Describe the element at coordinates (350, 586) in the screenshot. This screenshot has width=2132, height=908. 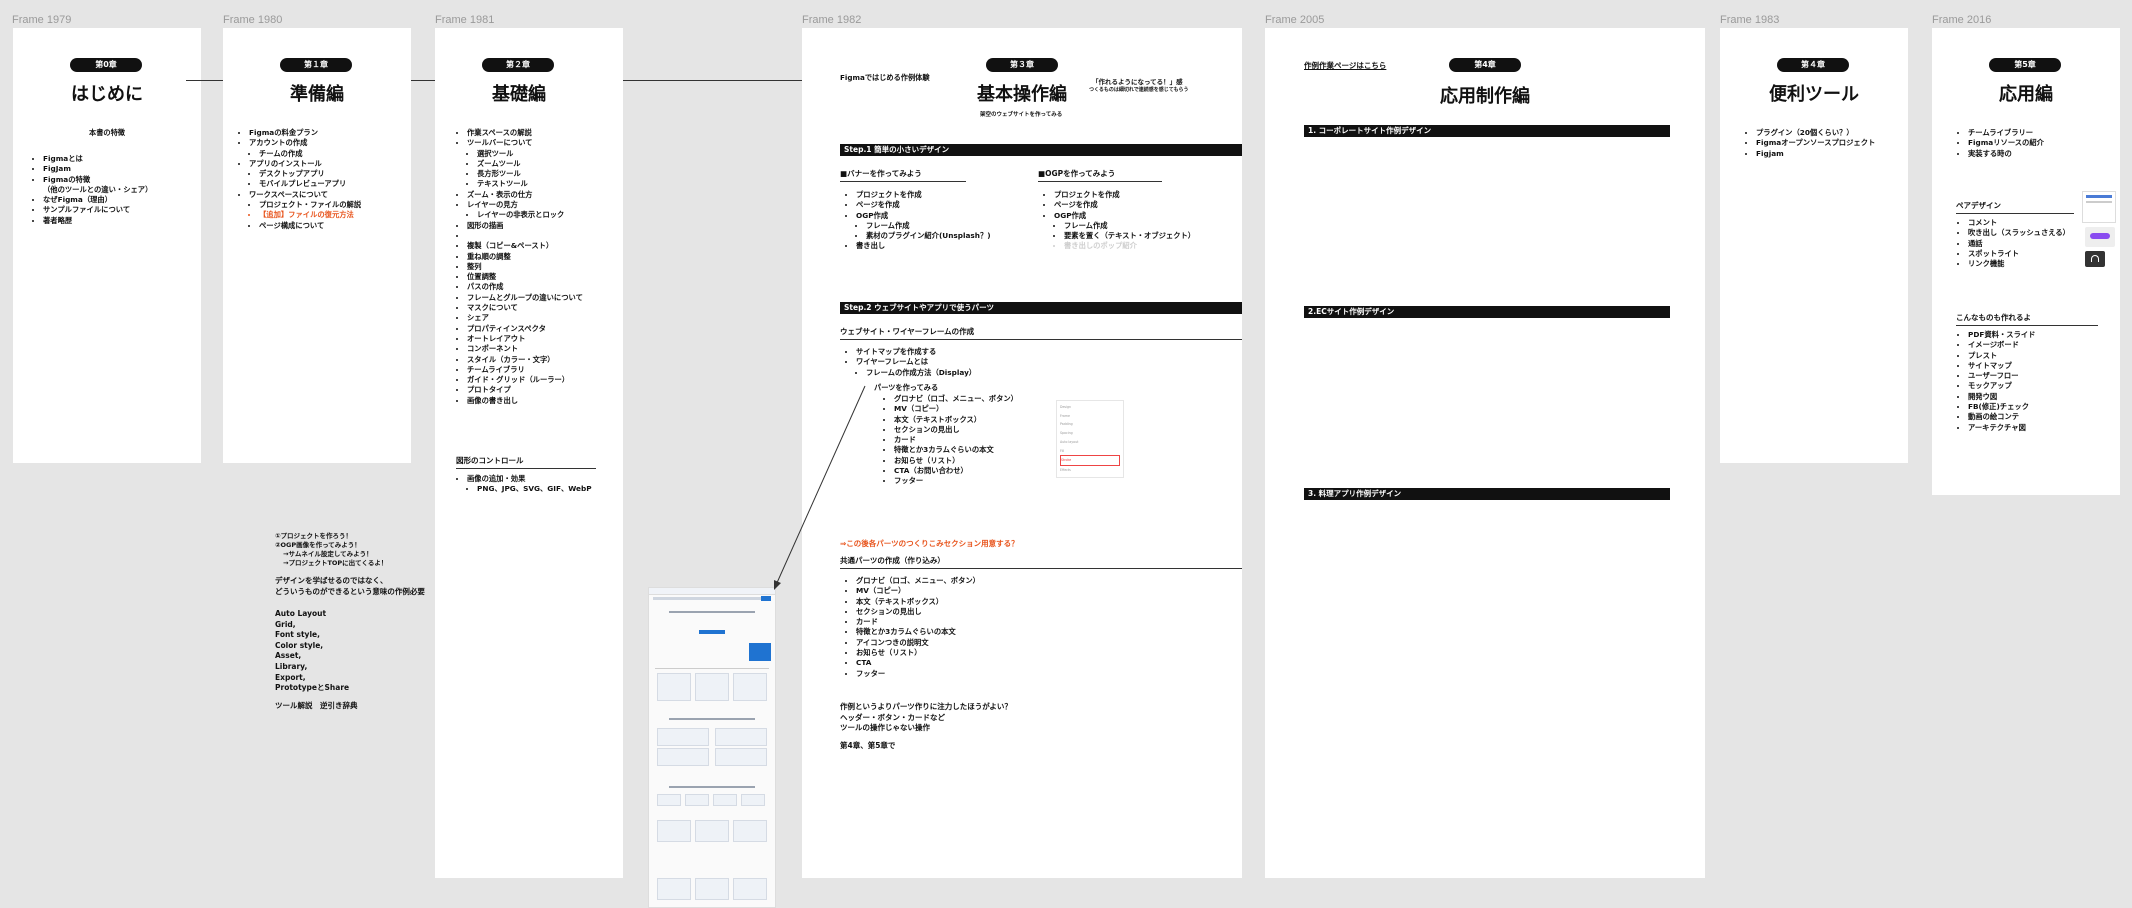
I see `sticky-note: デザインを学ばせるのではなく、 どういうものができるという意味の作例必要` at that location.